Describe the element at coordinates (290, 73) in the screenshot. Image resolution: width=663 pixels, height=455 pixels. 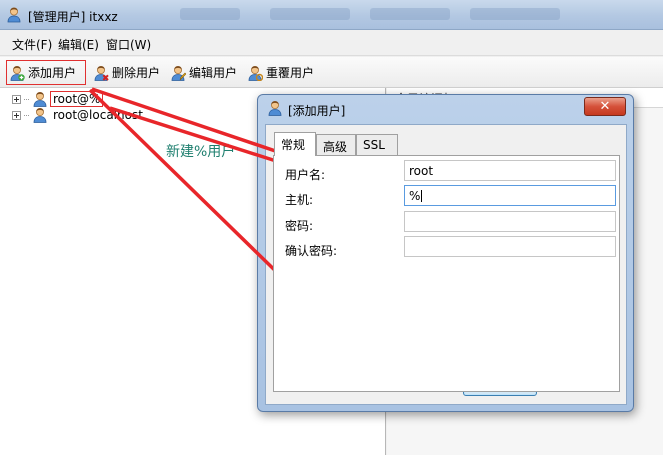
I see `reset-user-label: 重覆用户` at that location.